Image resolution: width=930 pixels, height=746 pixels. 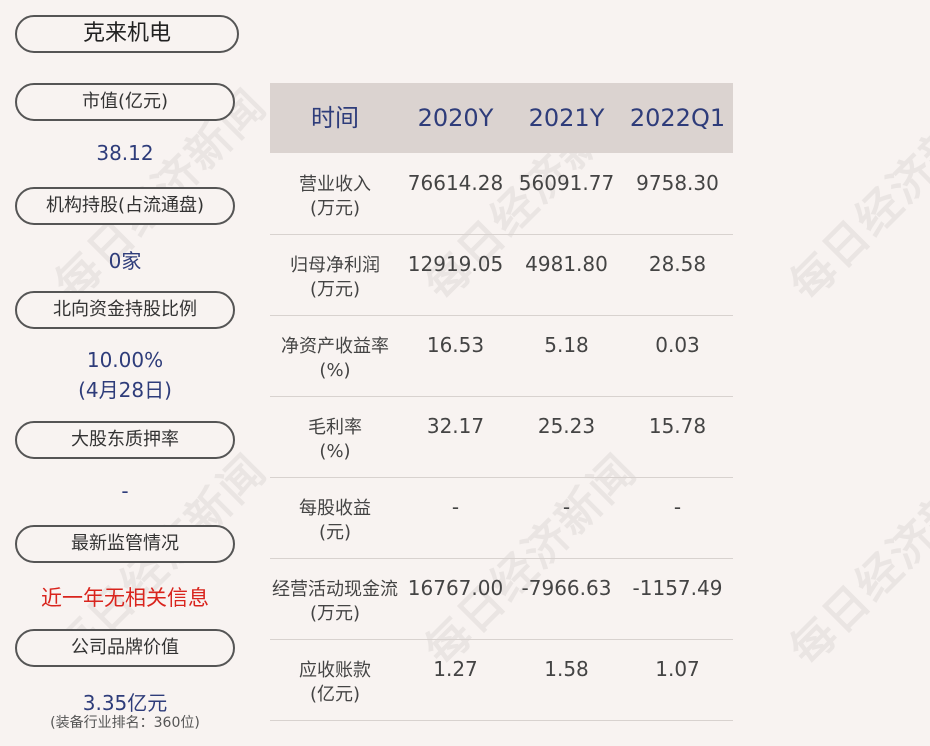 What do you see at coordinates (455, 183) in the screenshot?
I see `table-cell: 76614.28` at bounding box center [455, 183].